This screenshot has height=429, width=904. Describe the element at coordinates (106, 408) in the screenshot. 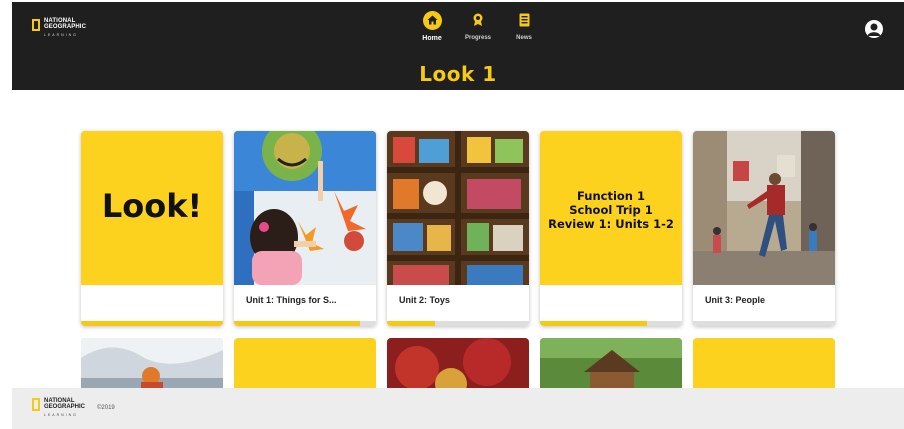

I see `footer-copyright: ©2019` at that location.